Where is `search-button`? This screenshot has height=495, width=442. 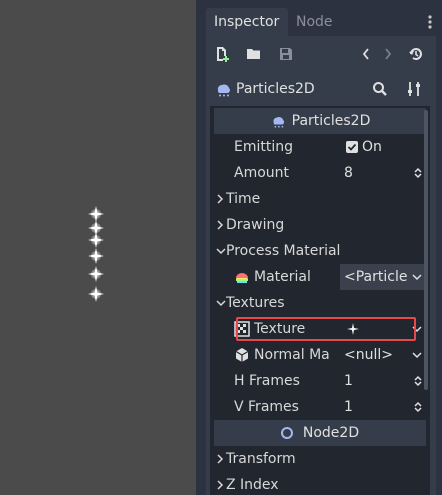 search-button is located at coordinates (380, 89).